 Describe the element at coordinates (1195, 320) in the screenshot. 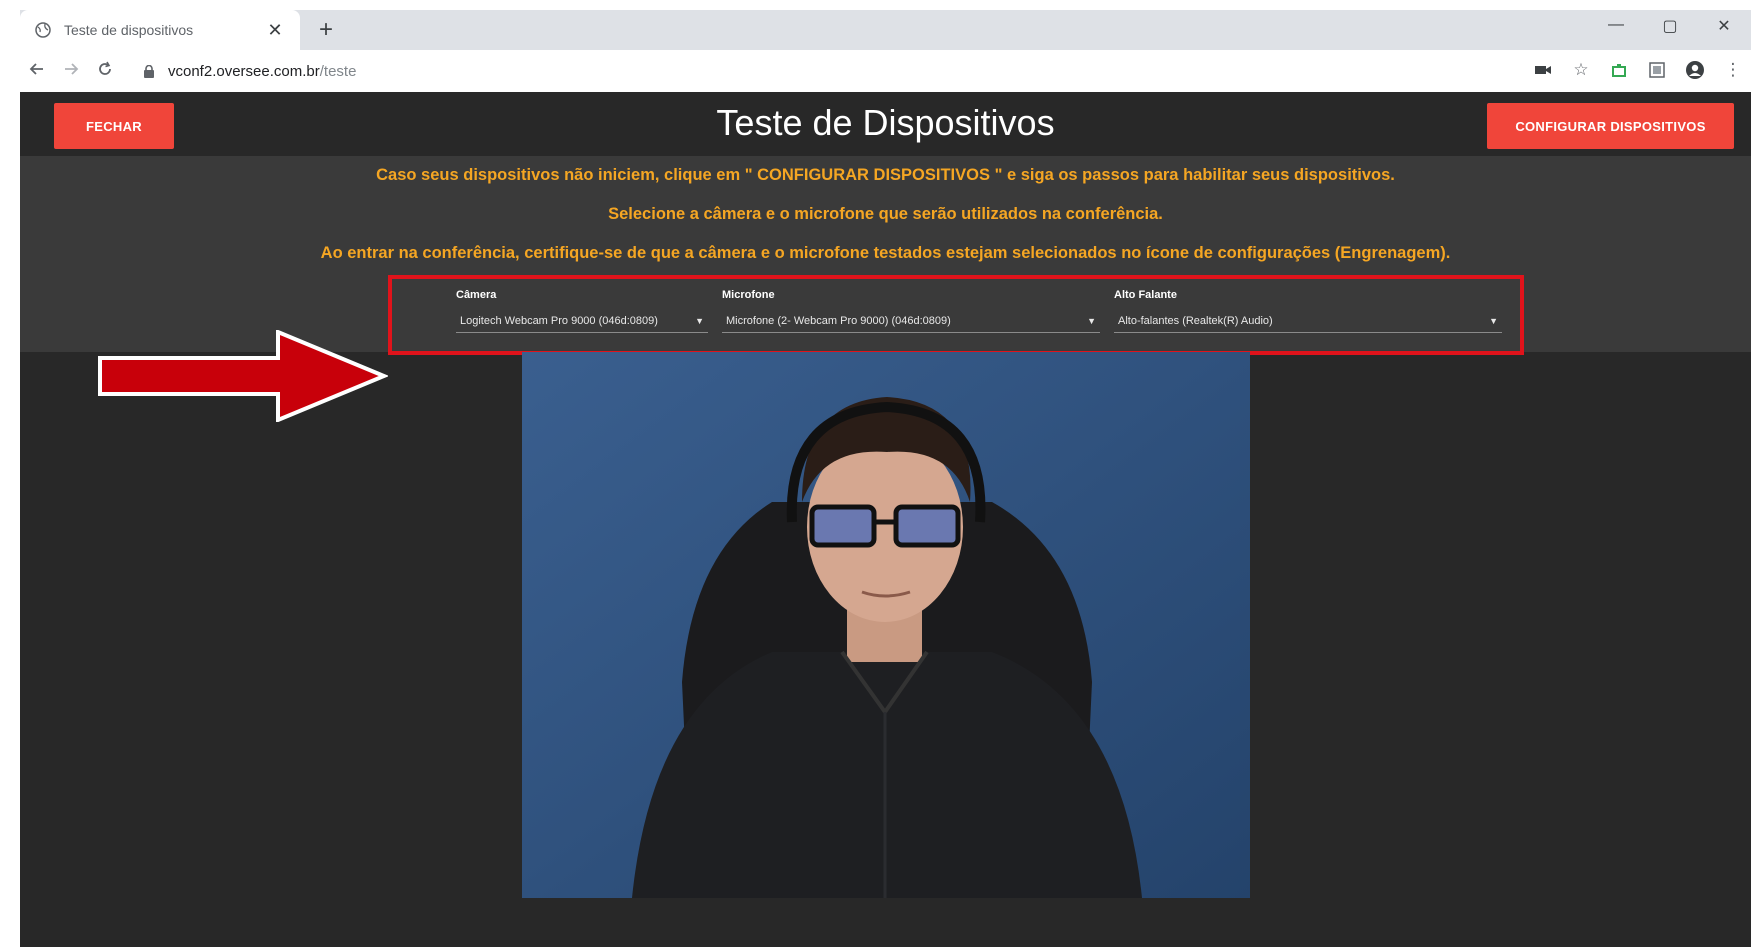

I see `speaker-select-value: Alto-falantes (Realtek(R) Audio)` at that location.